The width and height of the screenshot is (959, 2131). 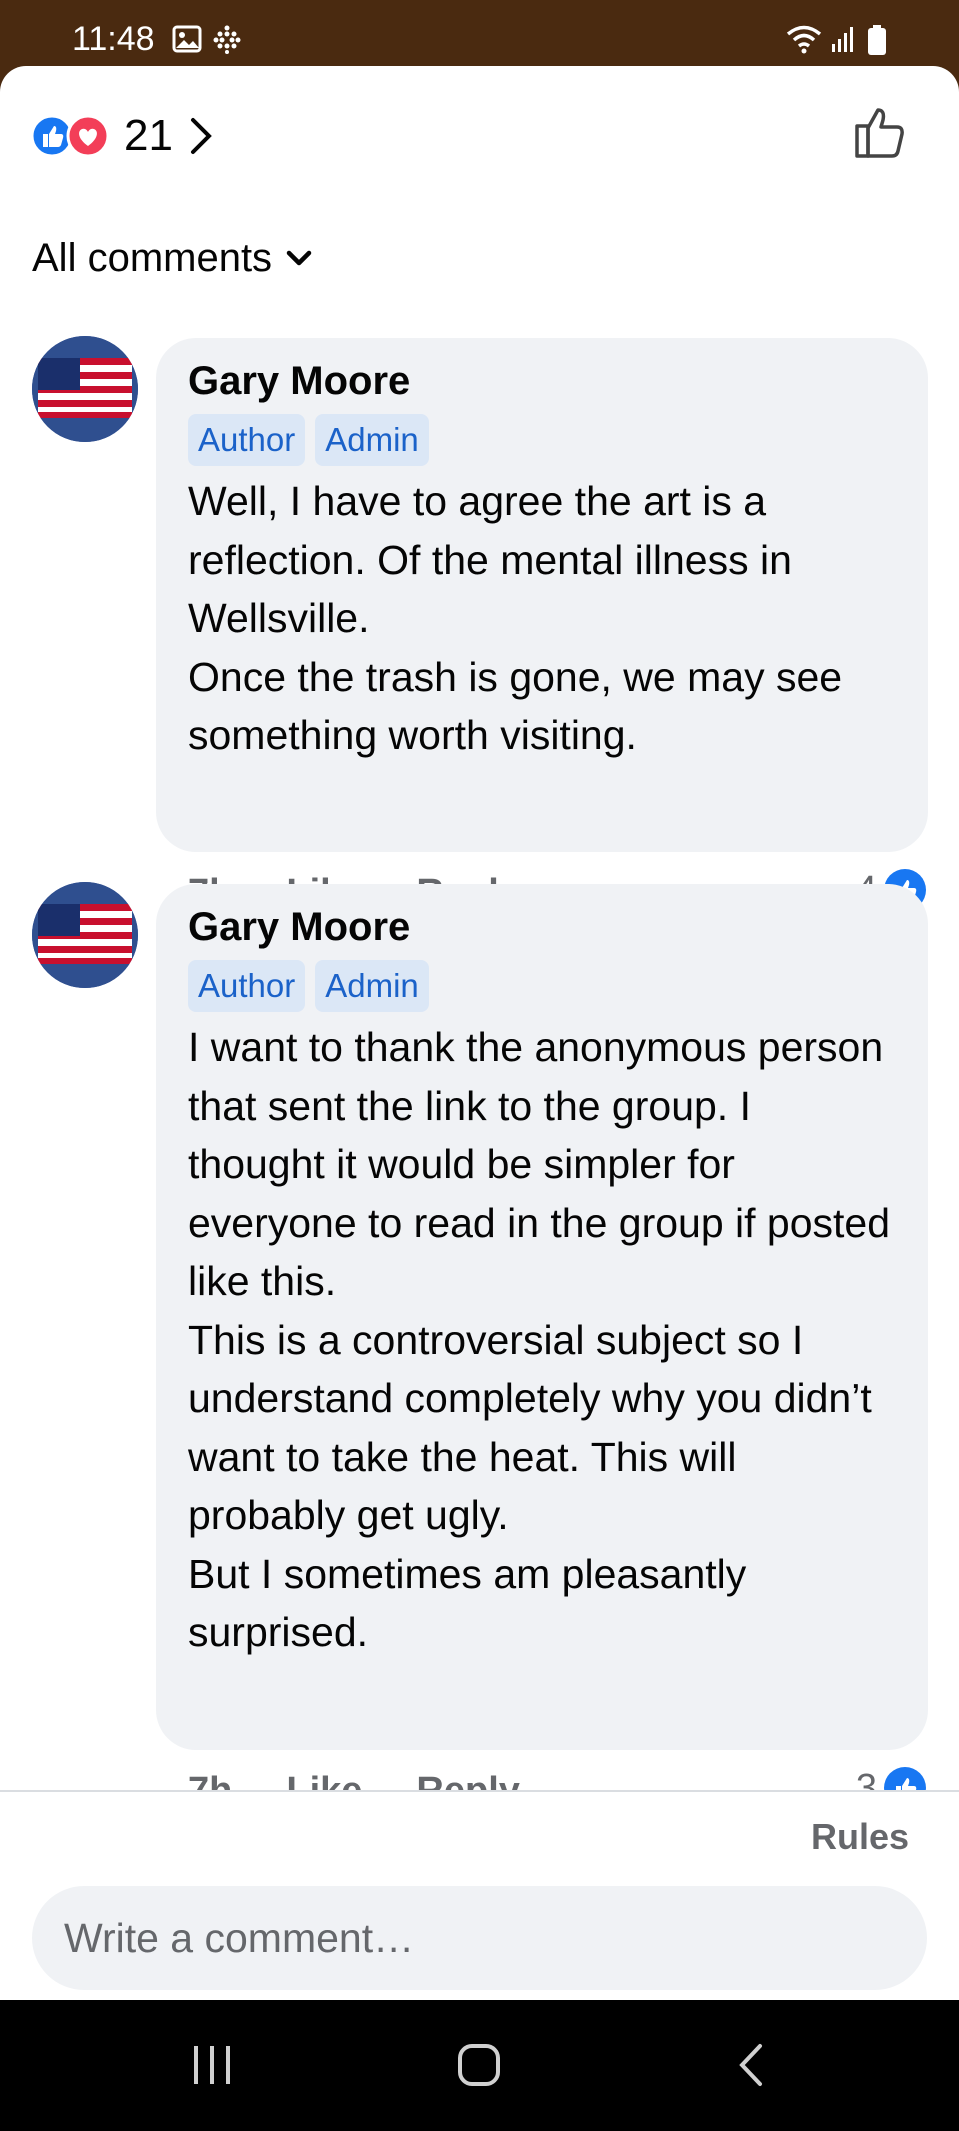 What do you see at coordinates (752, 2065) in the screenshot?
I see `back-icon` at bounding box center [752, 2065].